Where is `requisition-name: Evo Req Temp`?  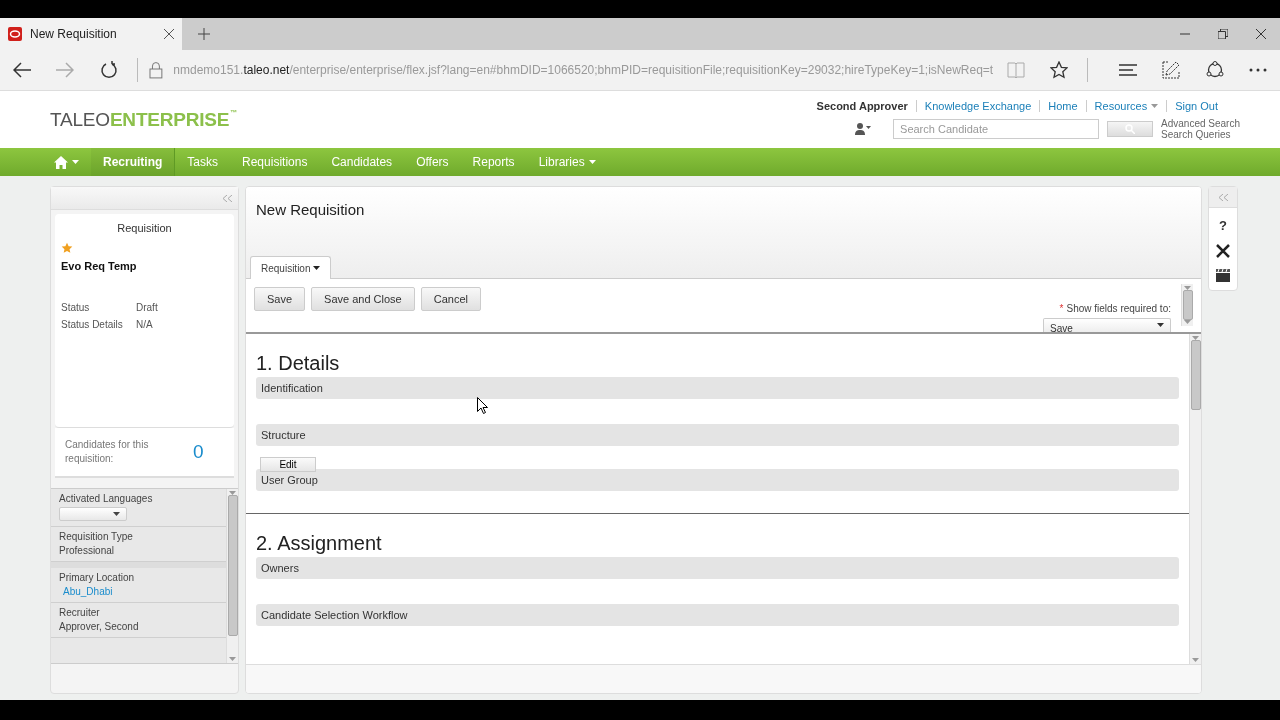
requisition-name: Evo Req Temp is located at coordinates (99, 266).